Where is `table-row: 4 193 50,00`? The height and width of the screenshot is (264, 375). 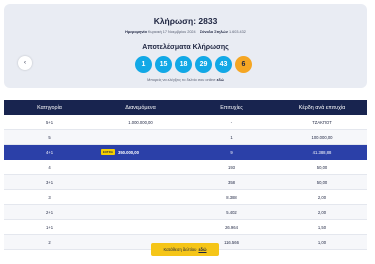 table-row: 4 193 50,00 is located at coordinates (185, 167).